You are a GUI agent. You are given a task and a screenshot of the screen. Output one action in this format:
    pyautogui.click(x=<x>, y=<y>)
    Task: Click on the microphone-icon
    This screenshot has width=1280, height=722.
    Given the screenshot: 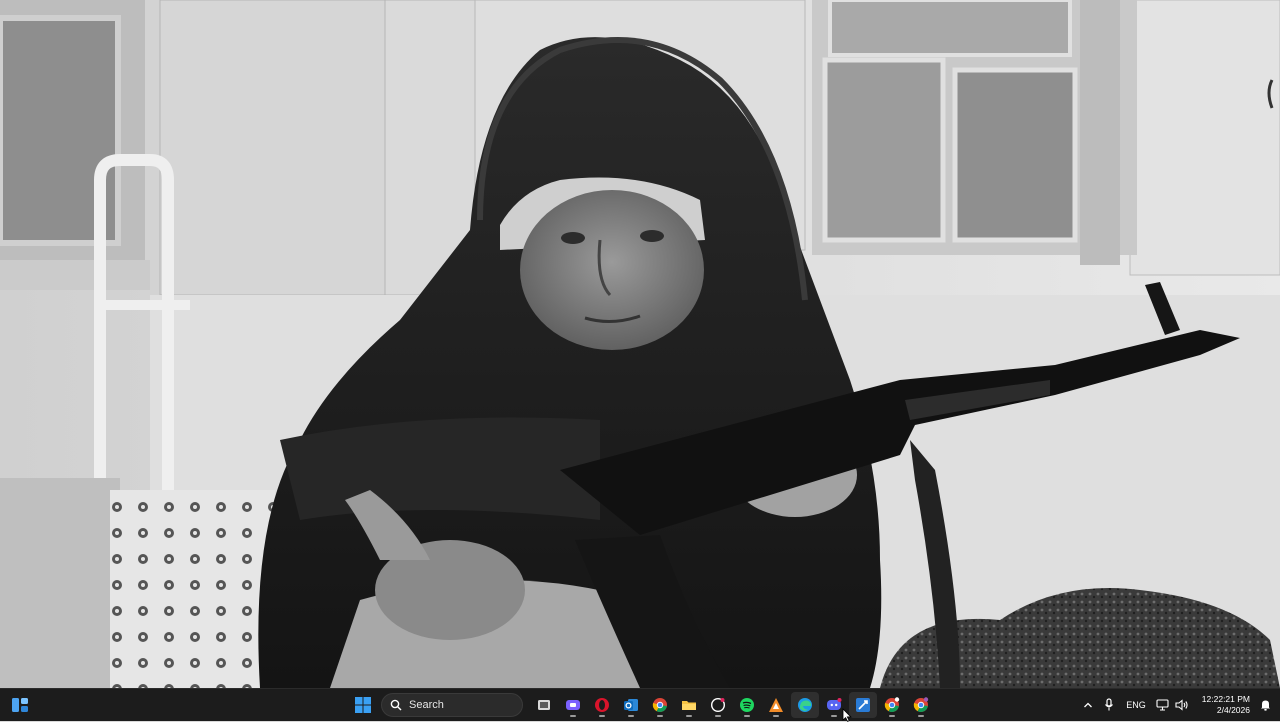 What is the action you would take?
    pyautogui.click(x=1109, y=704)
    